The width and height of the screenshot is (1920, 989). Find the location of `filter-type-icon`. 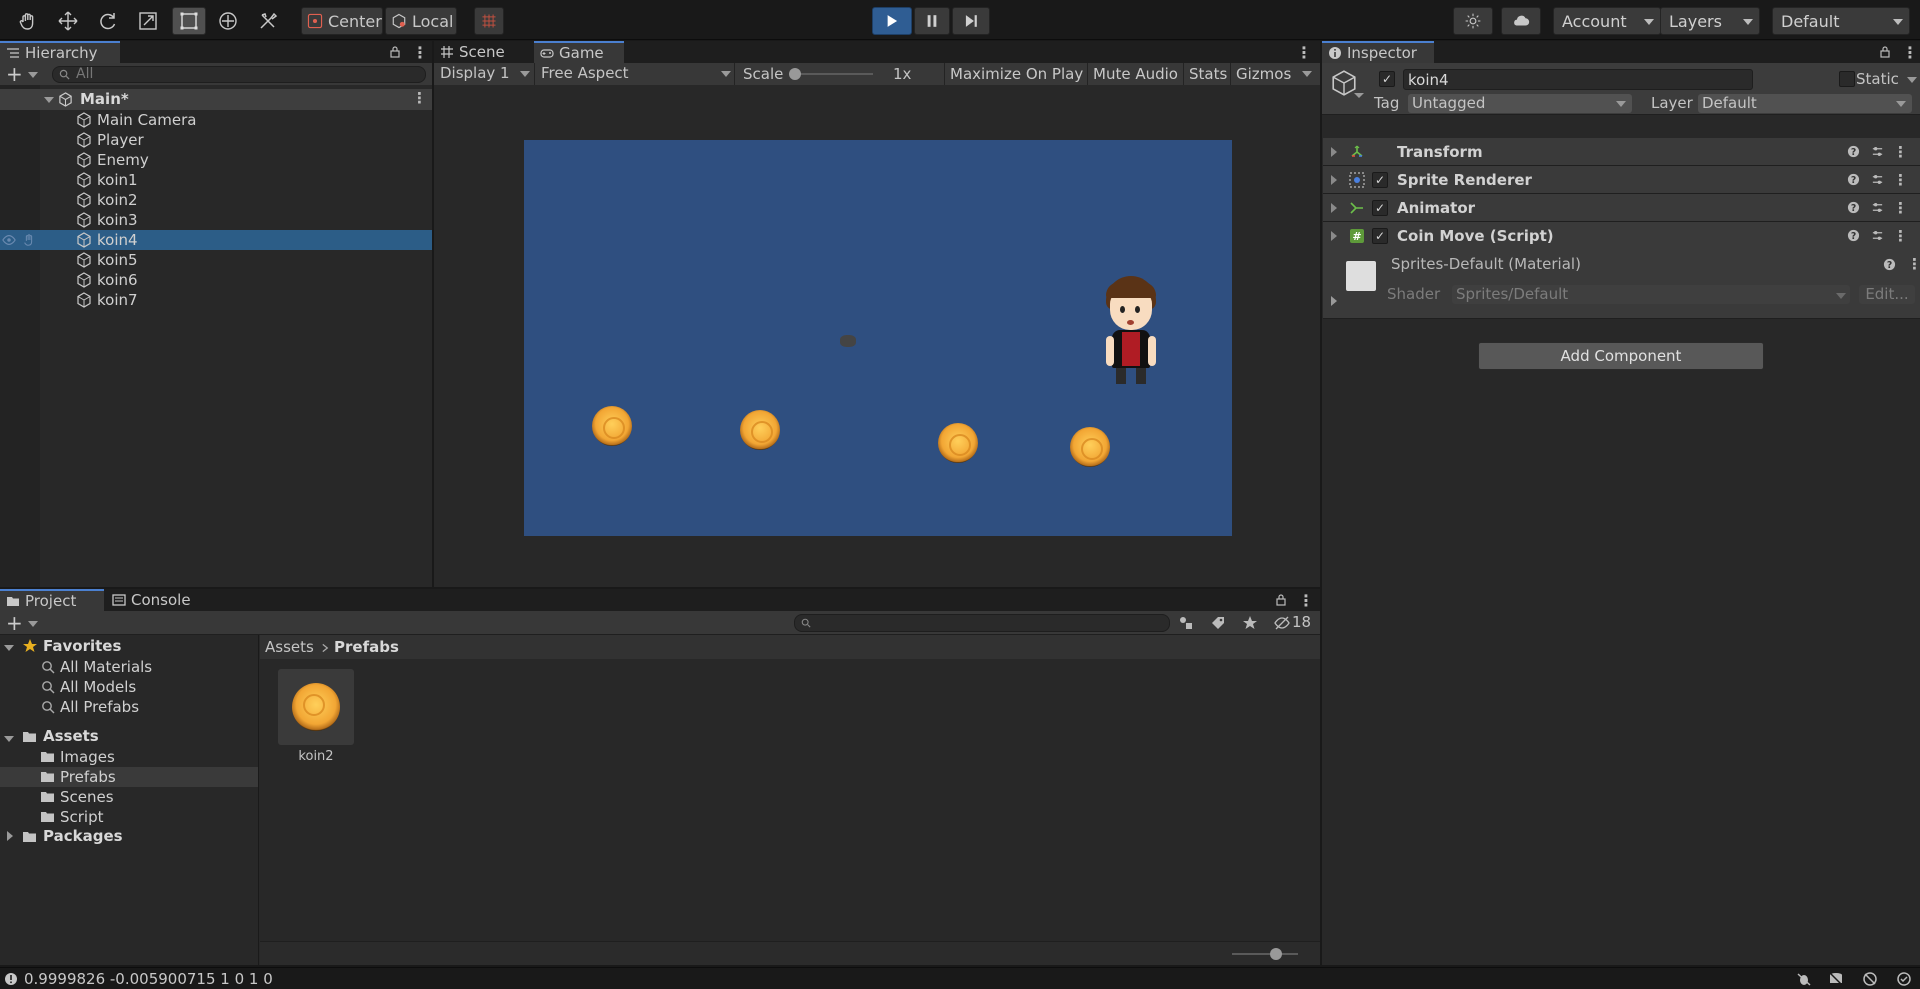

filter-type-icon is located at coordinates (1186, 623).